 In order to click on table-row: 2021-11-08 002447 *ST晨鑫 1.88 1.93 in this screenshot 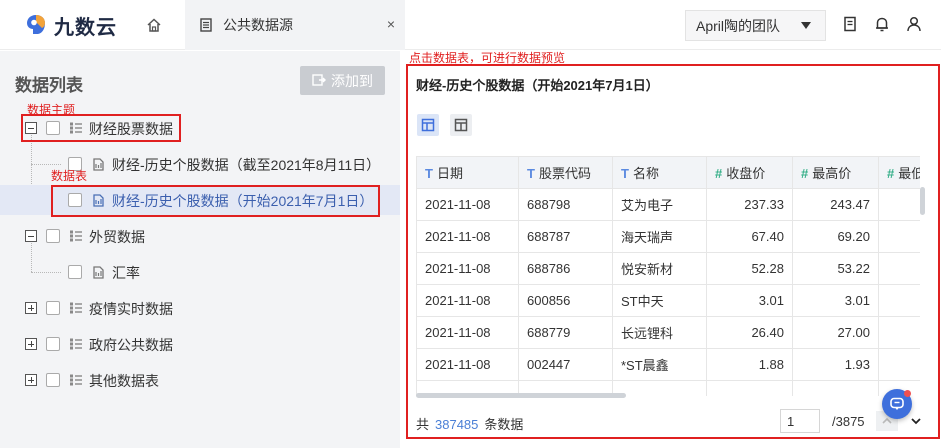, I will do `click(668, 364)`.